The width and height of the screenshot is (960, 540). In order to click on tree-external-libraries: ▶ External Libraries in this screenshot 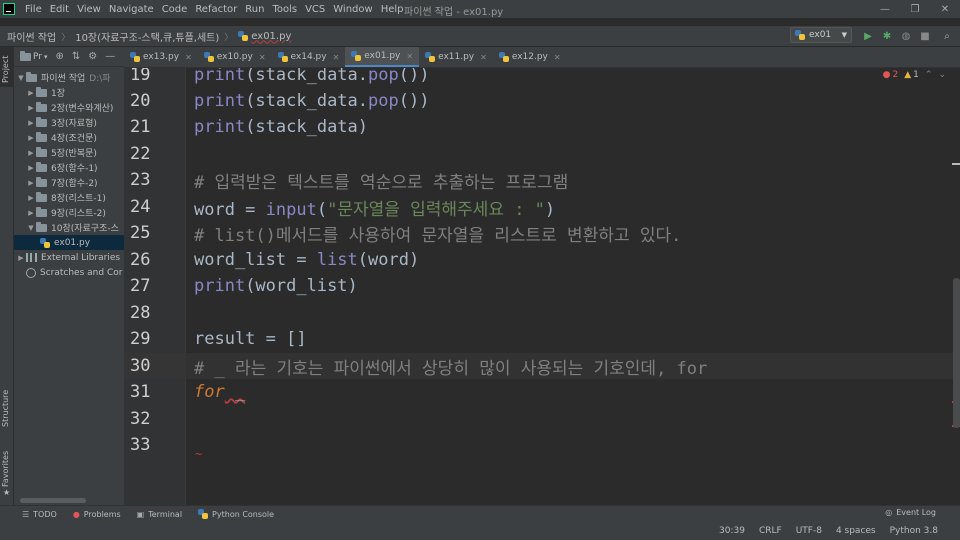, I will do `click(69, 257)`.